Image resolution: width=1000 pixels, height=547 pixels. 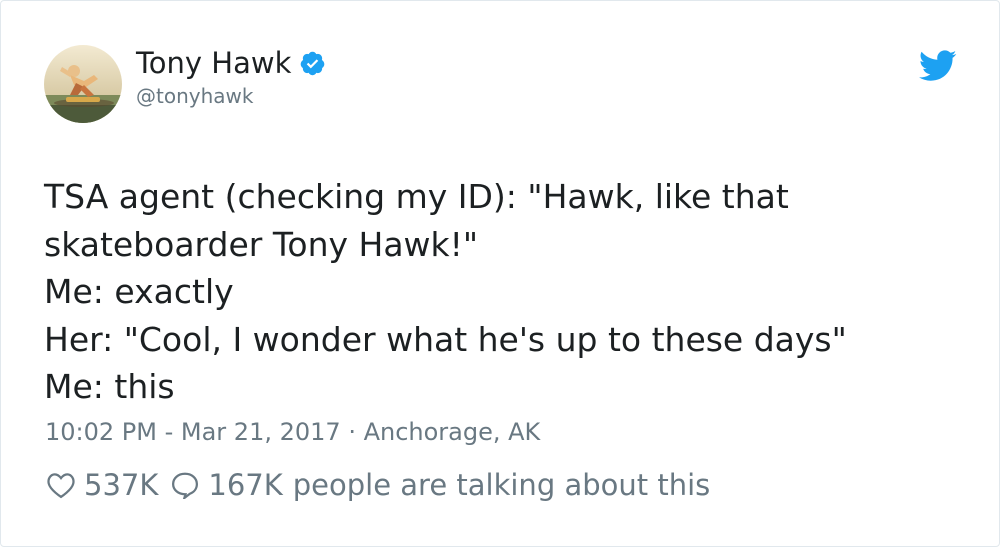 What do you see at coordinates (121, 485) in the screenshot?
I see `like-count: 537K` at bounding box center [121, 485].